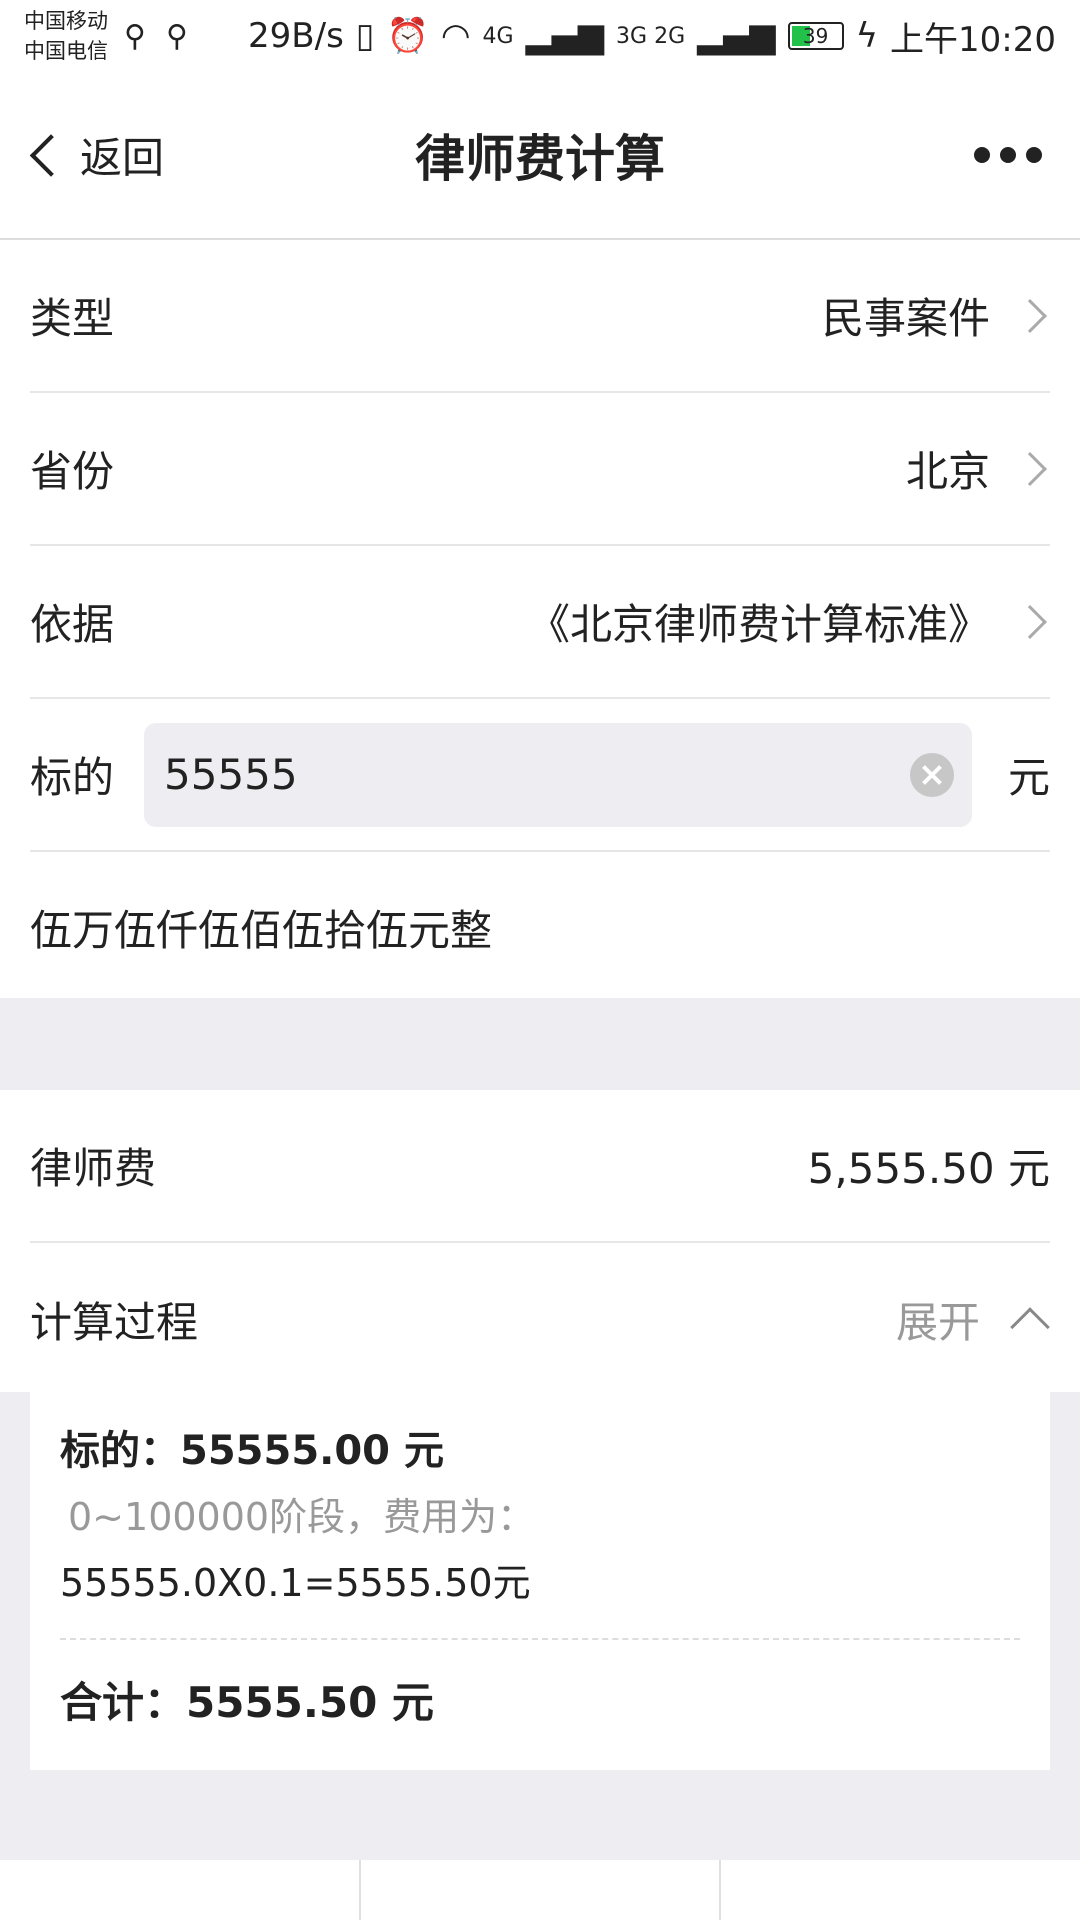 The width and height of the screenshot is (1080, 1920). What do you see at coordinates (72, 471) in the screenshot?
I see `province-label: 省份` at bounding box center [72, 471].